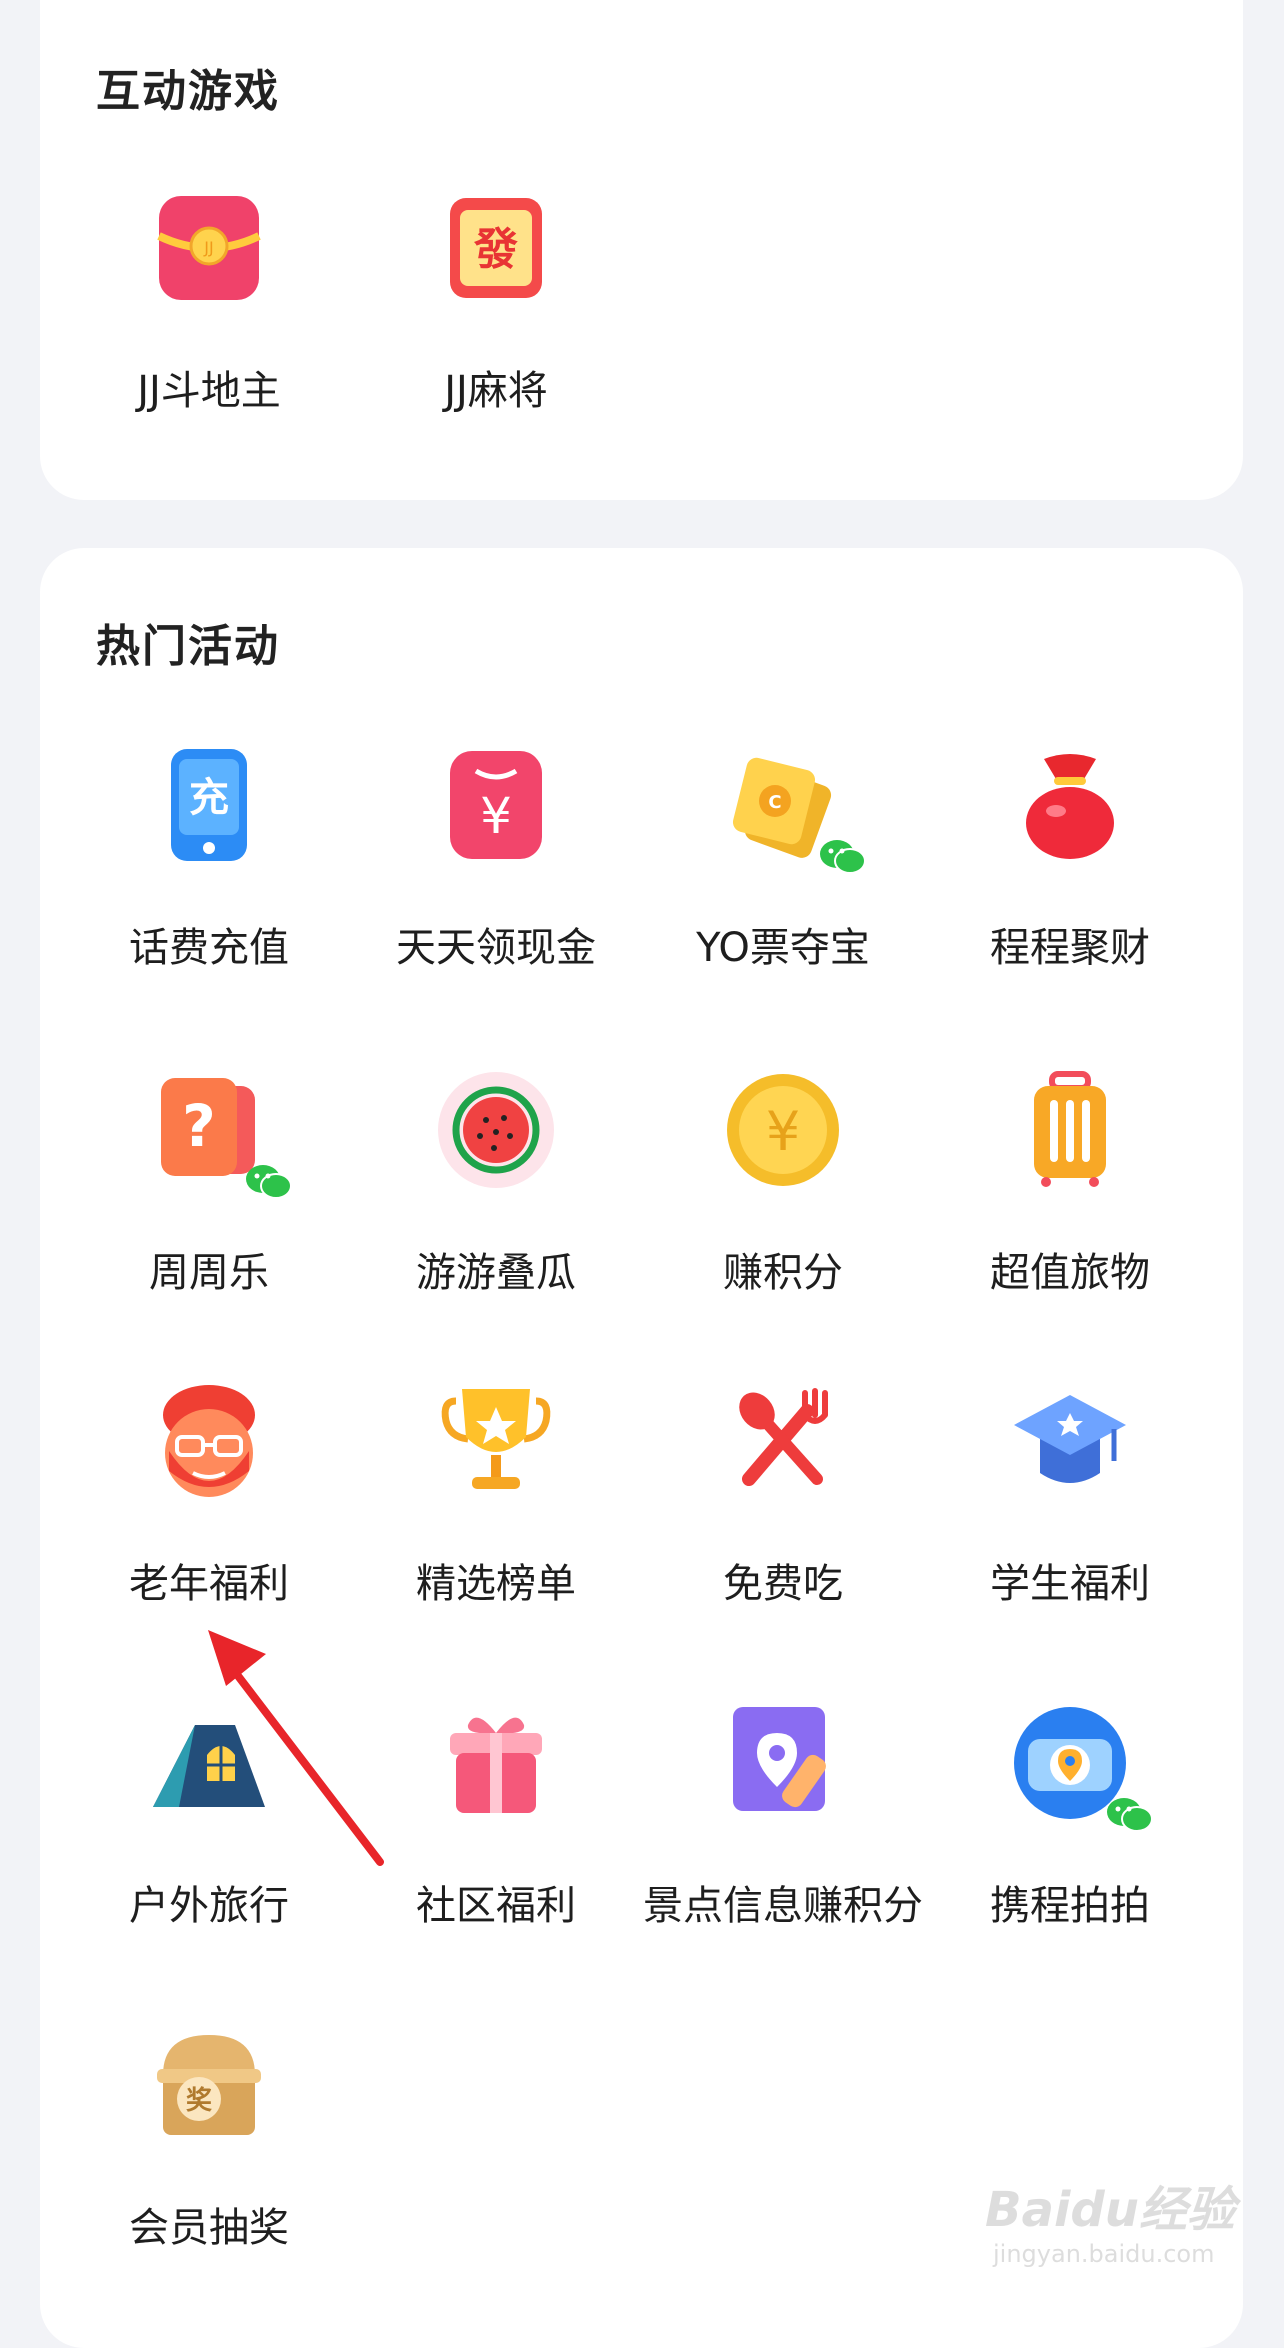 The height and width of the screenshot is (2348, 1284). Describe the element at coordinates (209, 1273) in the screenshot. I see `tile-label: 周周乐` at that location.